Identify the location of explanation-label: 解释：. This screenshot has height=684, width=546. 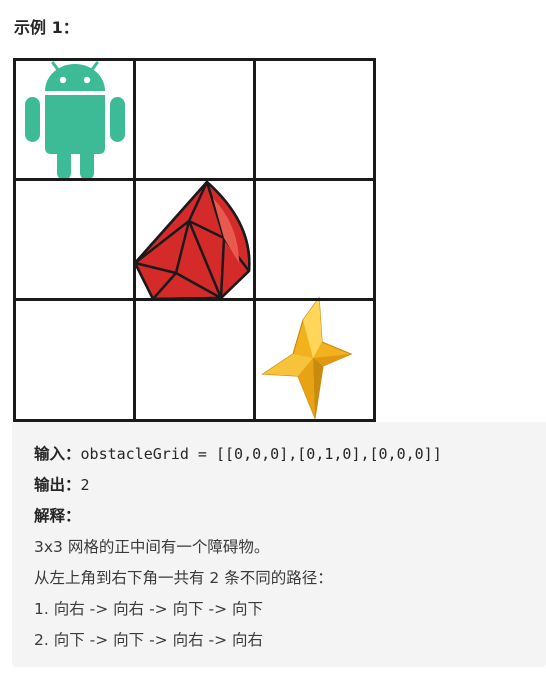
(57, 516).